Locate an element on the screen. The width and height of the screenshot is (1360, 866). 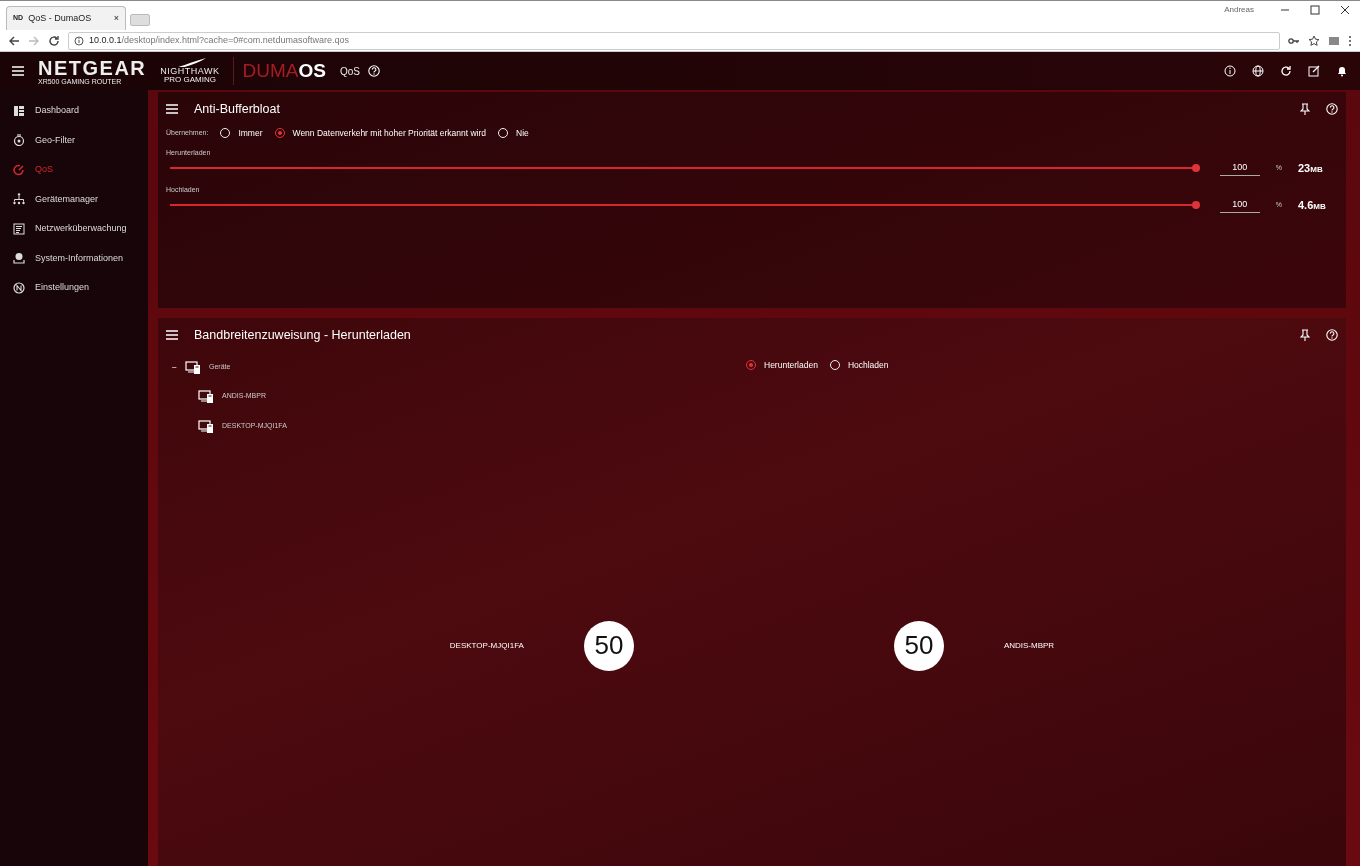
sidebar-item: Einstellungen is located at coordinates (74, 288).